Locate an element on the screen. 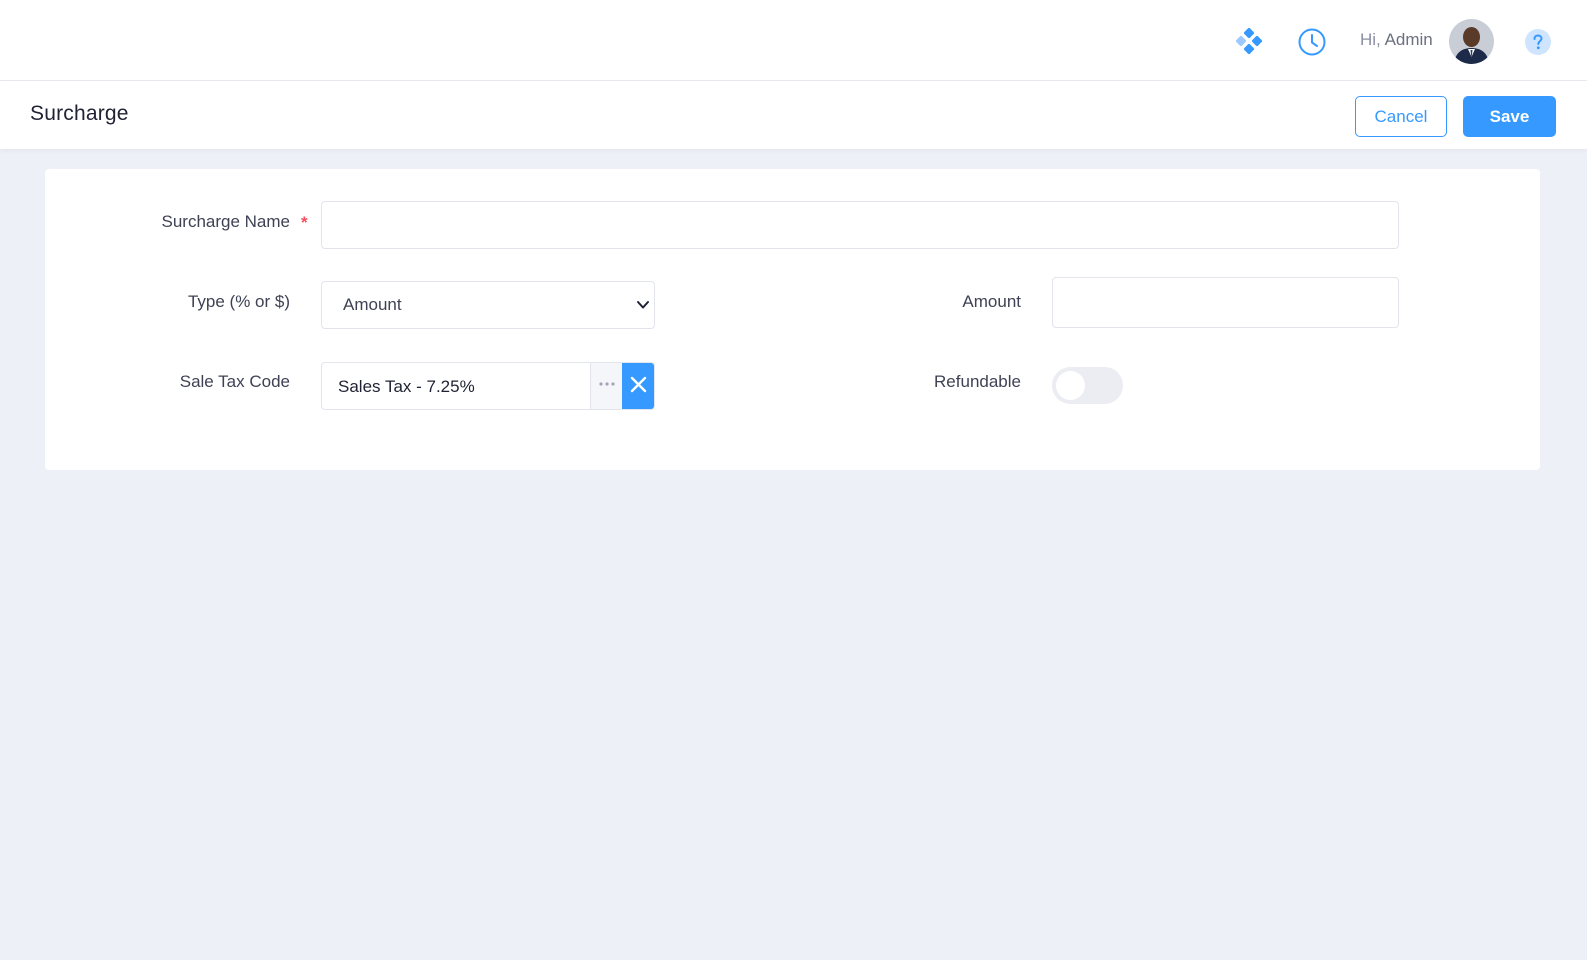 This screenshot has height=960, width=1587. sale-tax-code-value: Sales Tax - 7.25% is located at coordinates (406, 387).